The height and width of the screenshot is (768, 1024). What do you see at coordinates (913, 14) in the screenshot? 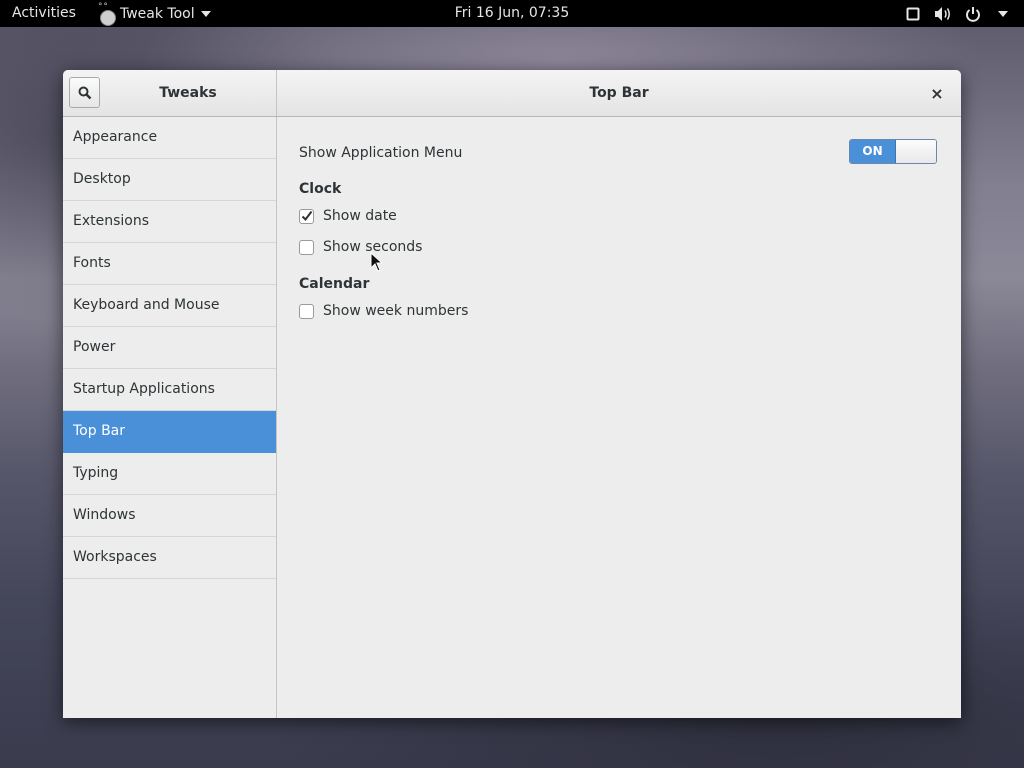
I see `display-icon` at bounding box center [913, 14].